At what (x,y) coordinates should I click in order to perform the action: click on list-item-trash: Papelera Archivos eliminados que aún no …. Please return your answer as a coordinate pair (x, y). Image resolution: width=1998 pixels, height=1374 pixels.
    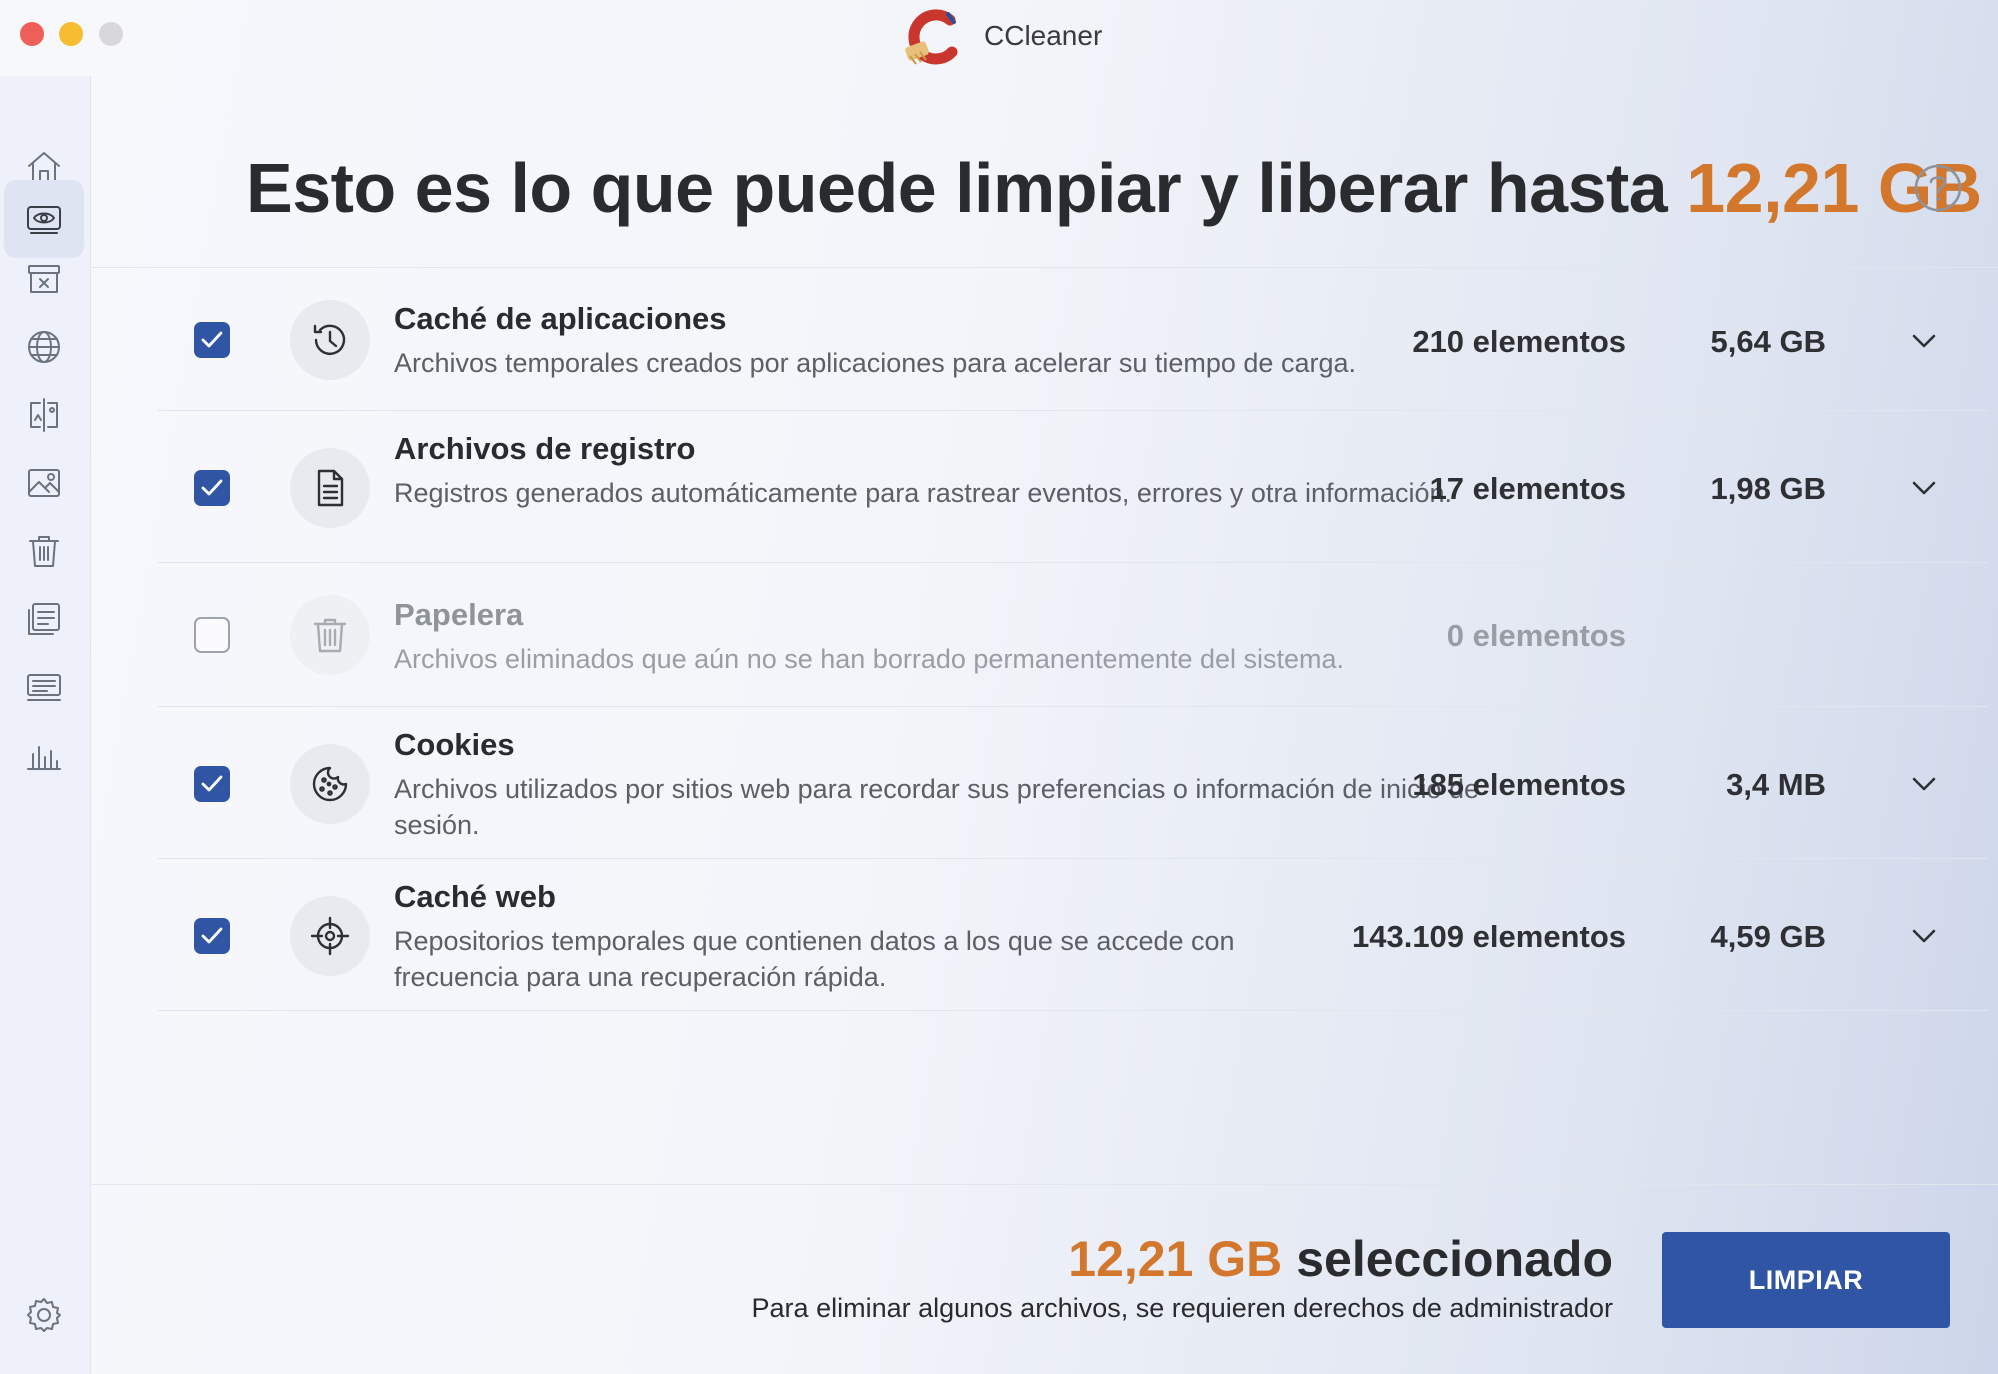
    Looking at the image, I should click on (1073, 634).